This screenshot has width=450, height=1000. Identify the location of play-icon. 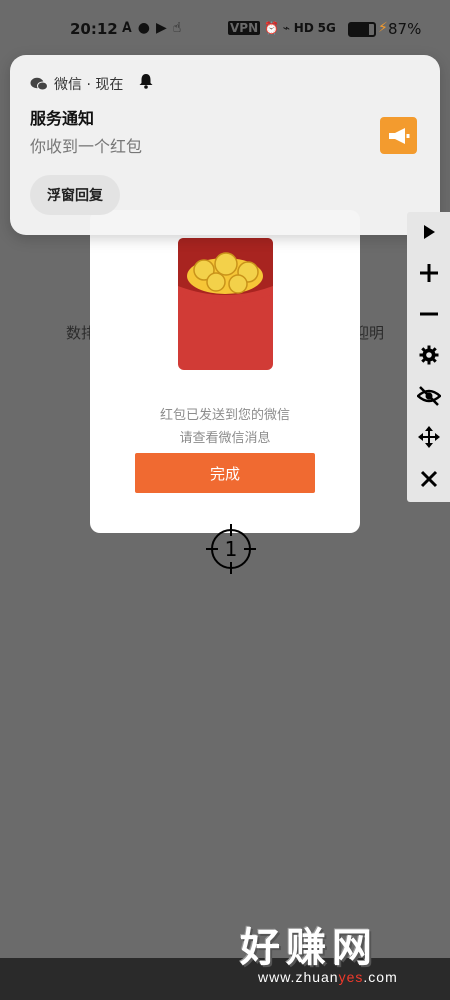
(429, 232).